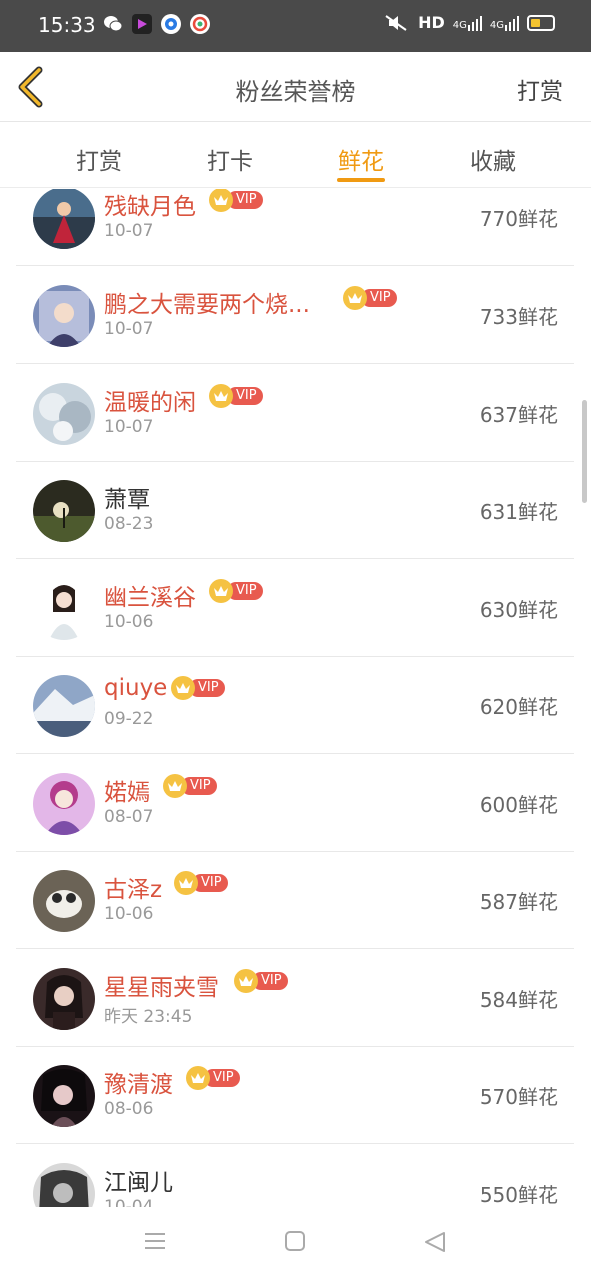  I want to click on flower-amount: 584鲜花, so click(518, 1000).